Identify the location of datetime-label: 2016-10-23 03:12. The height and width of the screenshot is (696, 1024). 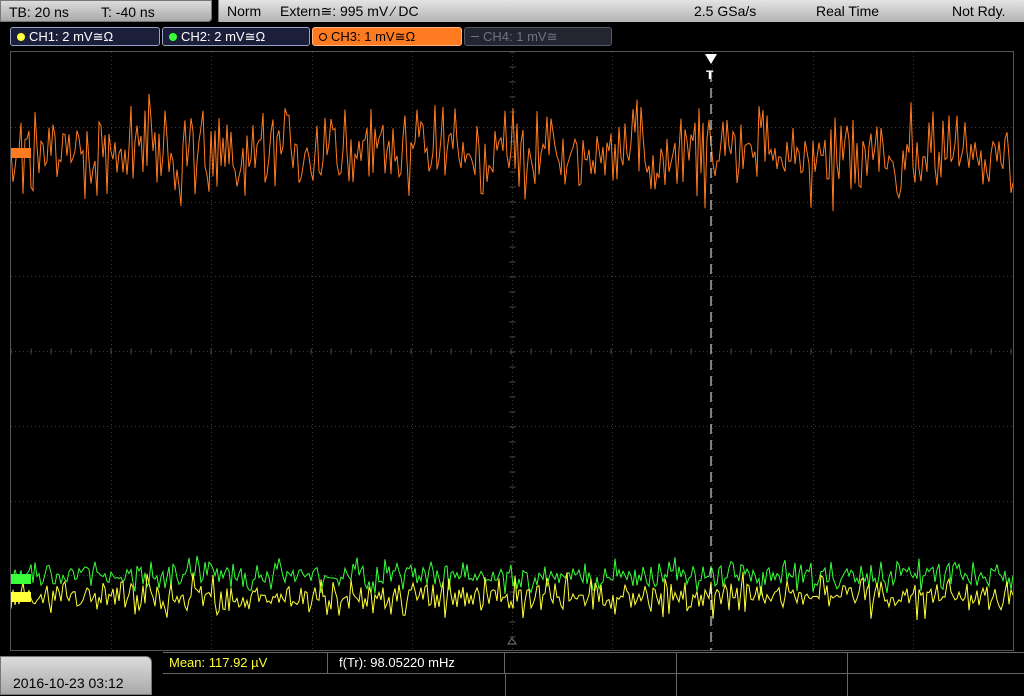
(68, 683).